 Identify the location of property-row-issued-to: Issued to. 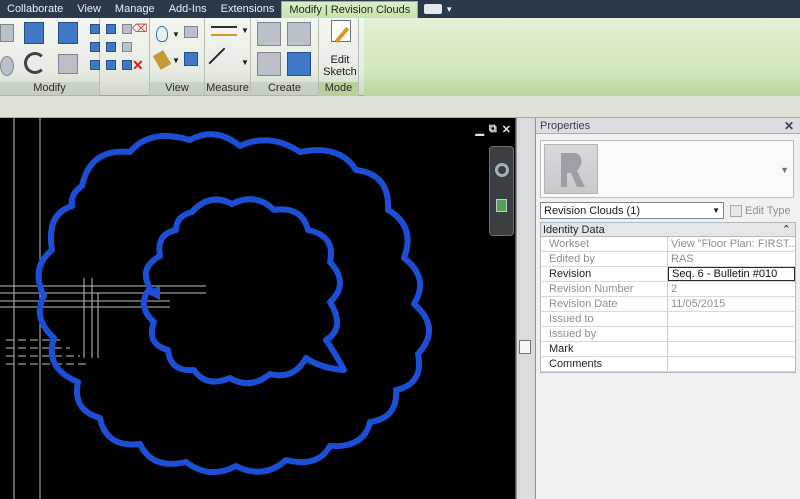
(668, 319).